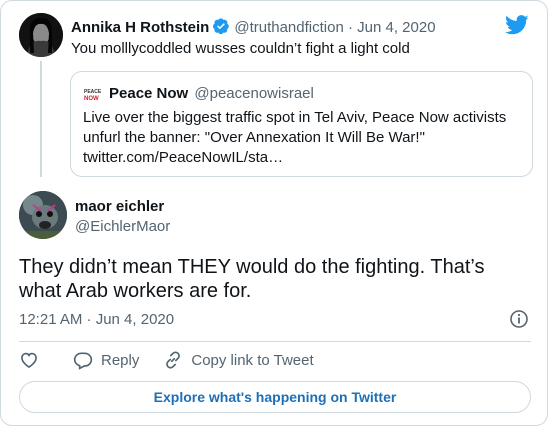 This screenshot has height=428, width=550. Describe the element at coordinates (221, 29) in the screenshot. I see `verified-badge-icon` at that location.